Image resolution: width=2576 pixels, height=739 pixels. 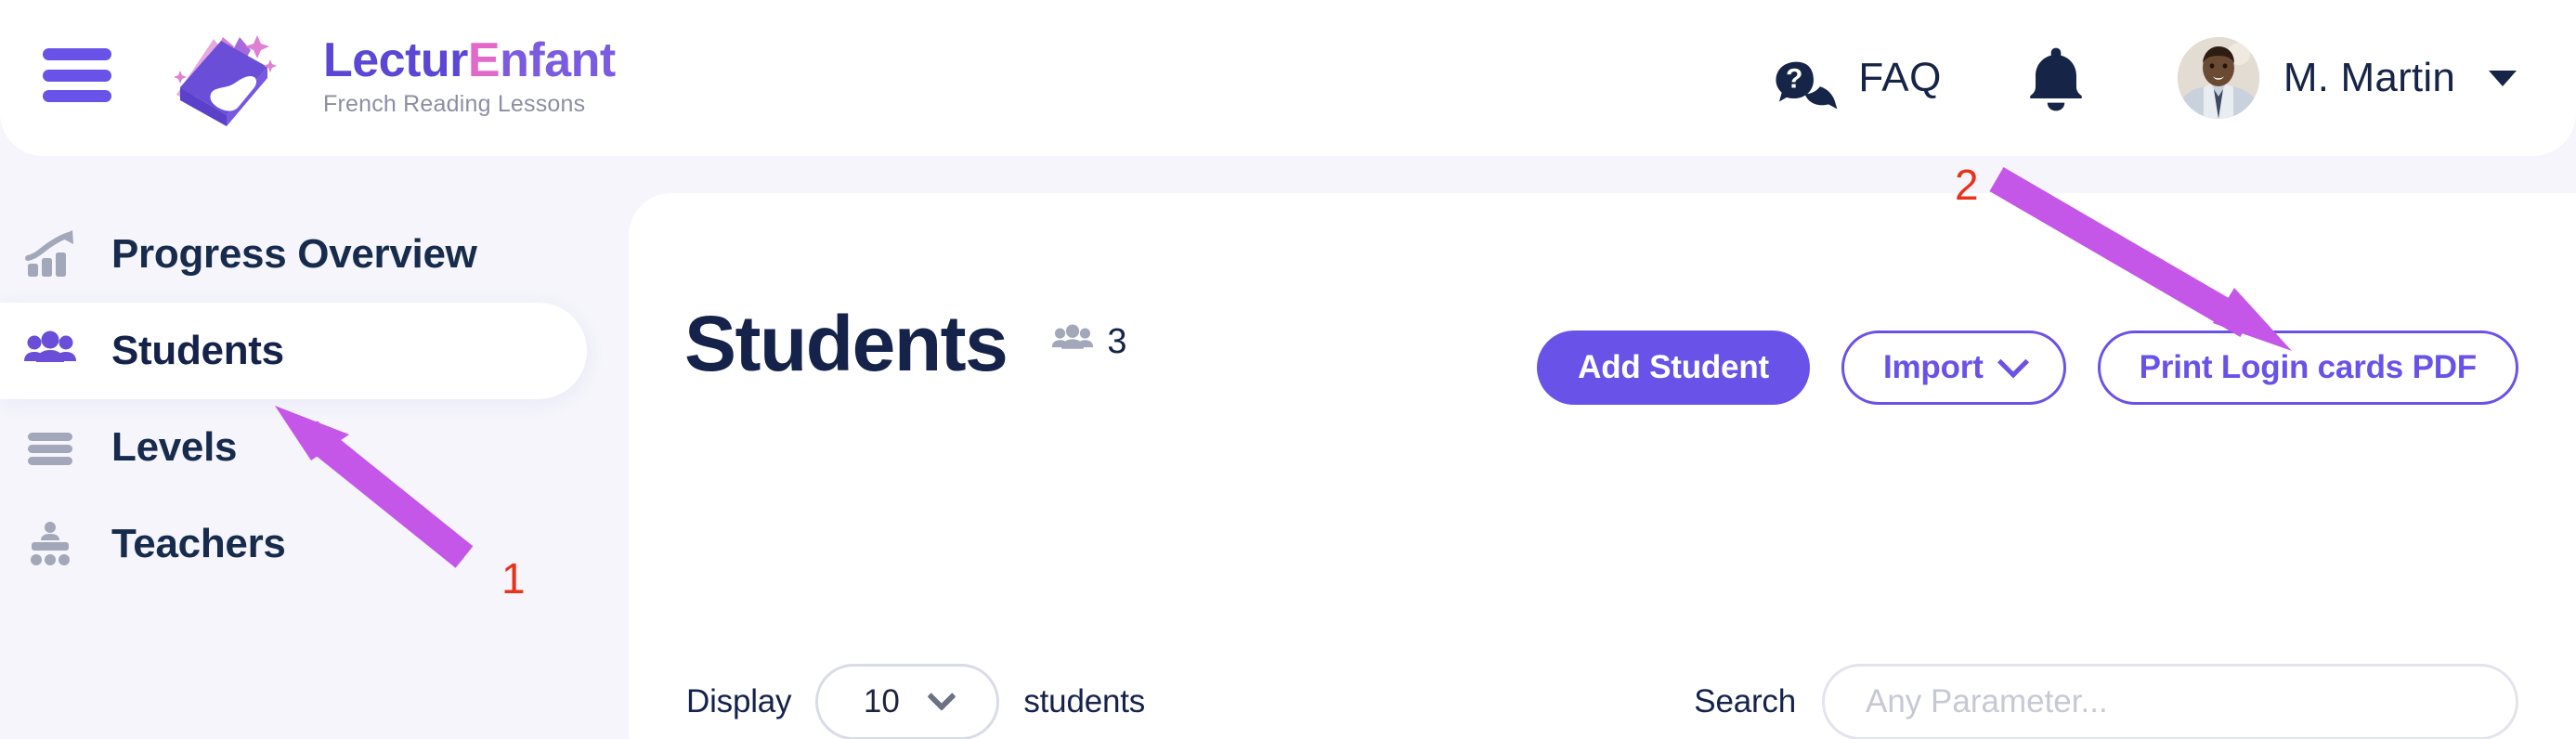 I want to click on display-count-group: Display 10 students, so click(x=915, y=702).